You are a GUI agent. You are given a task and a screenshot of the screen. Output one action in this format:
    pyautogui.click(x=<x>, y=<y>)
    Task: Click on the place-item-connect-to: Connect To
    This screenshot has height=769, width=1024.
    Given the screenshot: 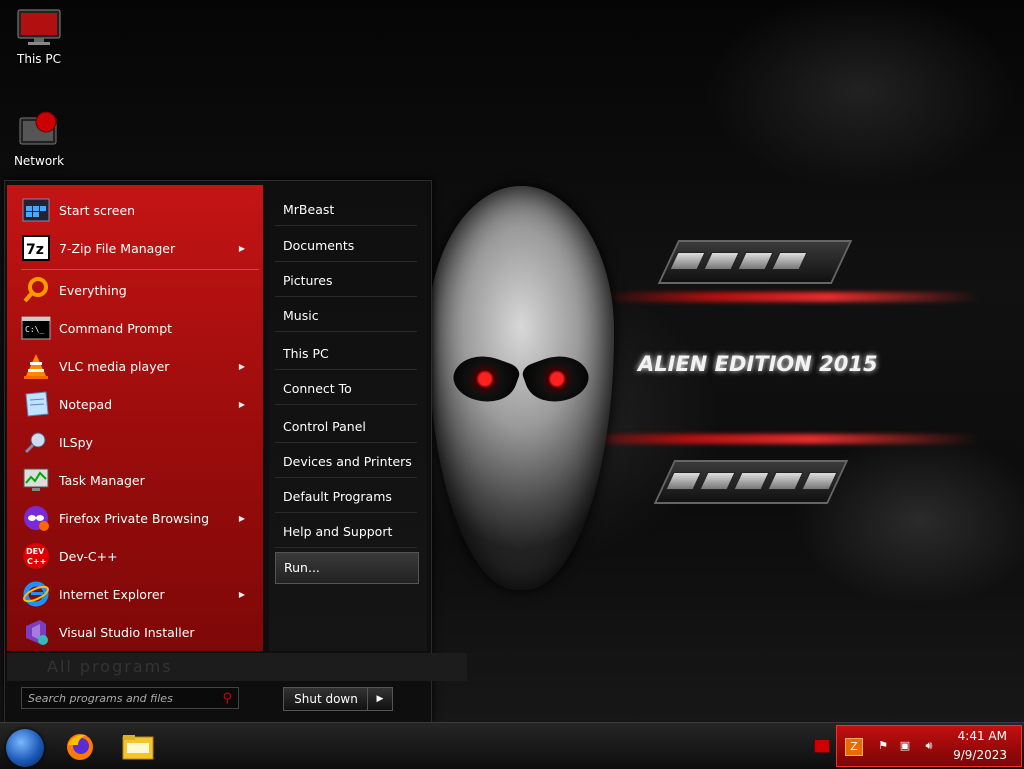 What is the action you would take?
    pyautogui.click(x=346, y=389)
    